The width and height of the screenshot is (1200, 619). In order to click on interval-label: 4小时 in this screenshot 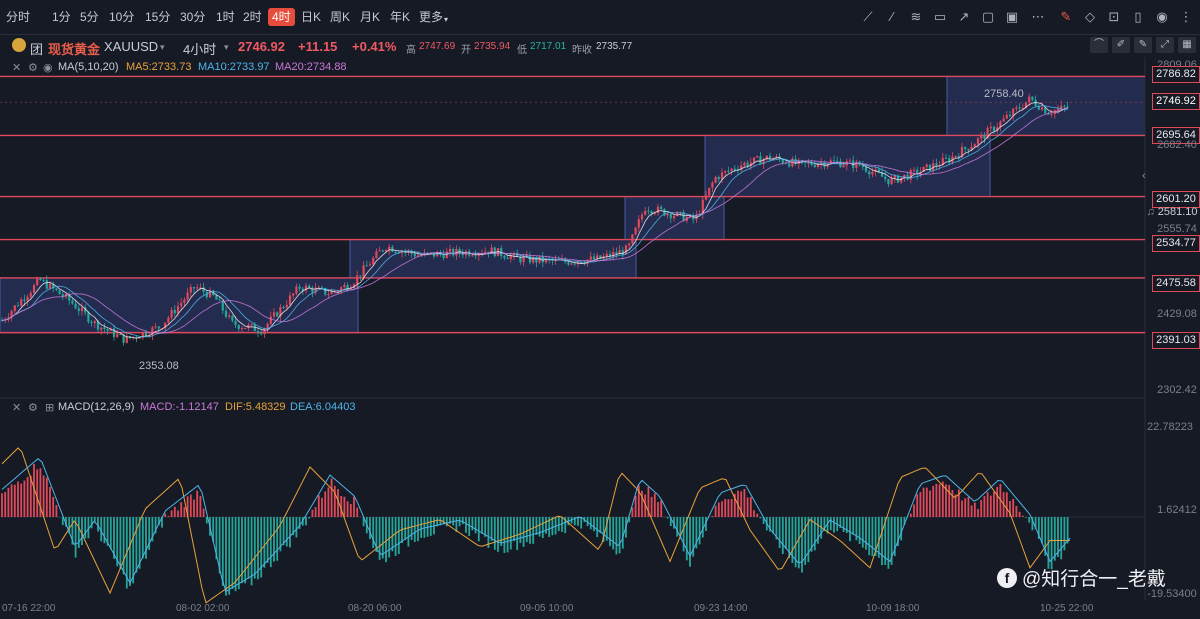, I will do `click(199, 48)`.